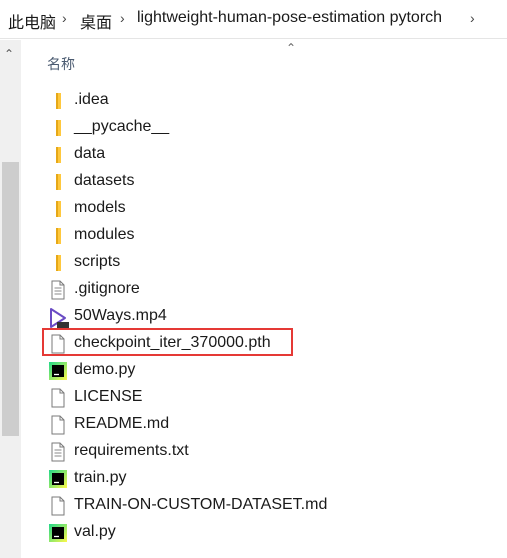  I want to click on file-name: .idea, so click(91, 99).